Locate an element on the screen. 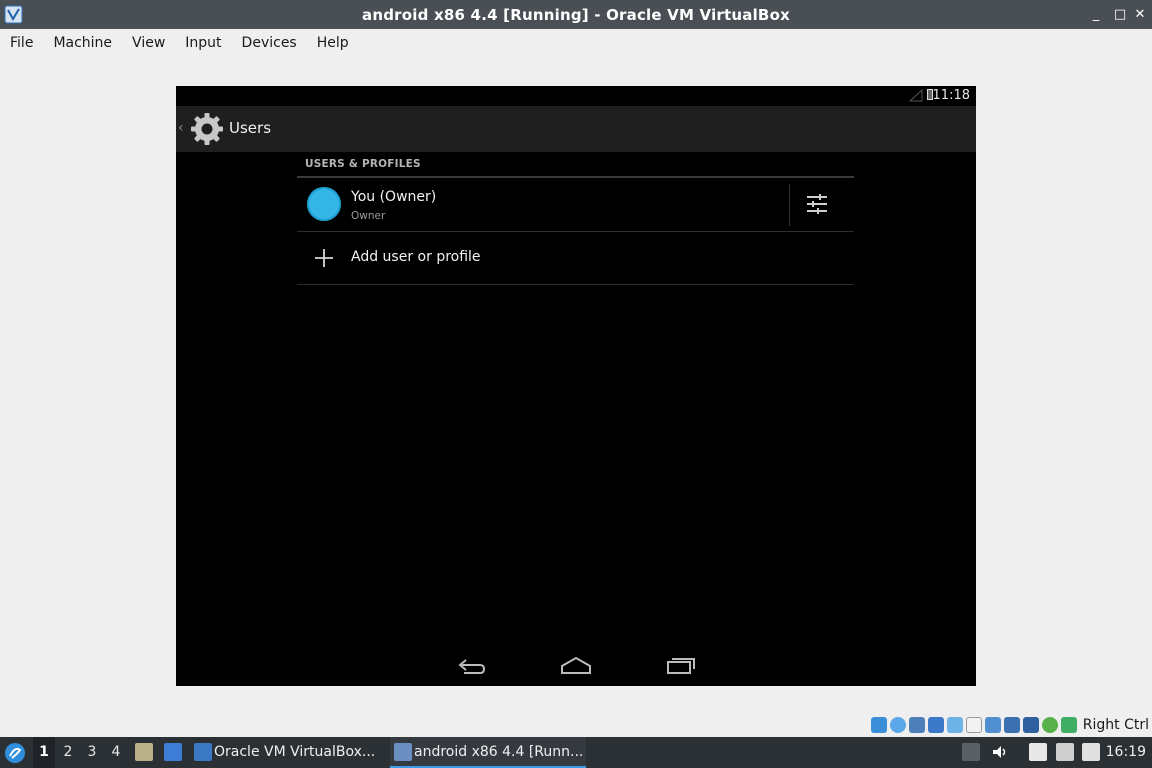 The width and height of the screenshot is (1152, 768). owner-user-row: You (Owner) Owner is located at coordinates (575, 204).